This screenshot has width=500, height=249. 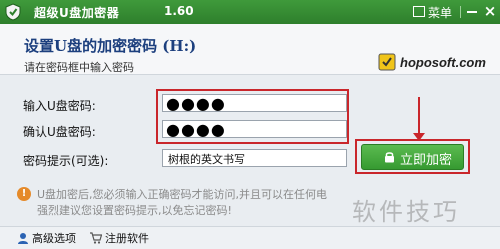 What do you see at coordinates (23, 238) in the screenshot?
I see `advanced-options-icon` at bounding box center [23, 238].